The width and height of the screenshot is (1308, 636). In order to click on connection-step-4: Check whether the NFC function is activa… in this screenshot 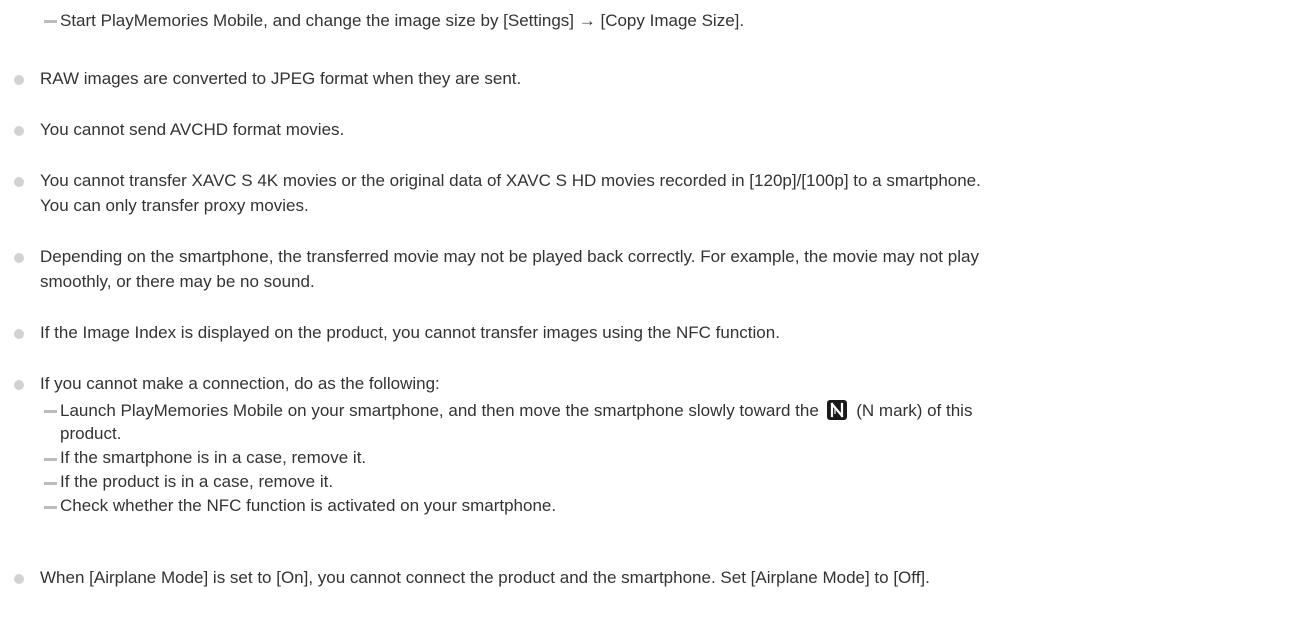, I will do `click(308, 505)`.